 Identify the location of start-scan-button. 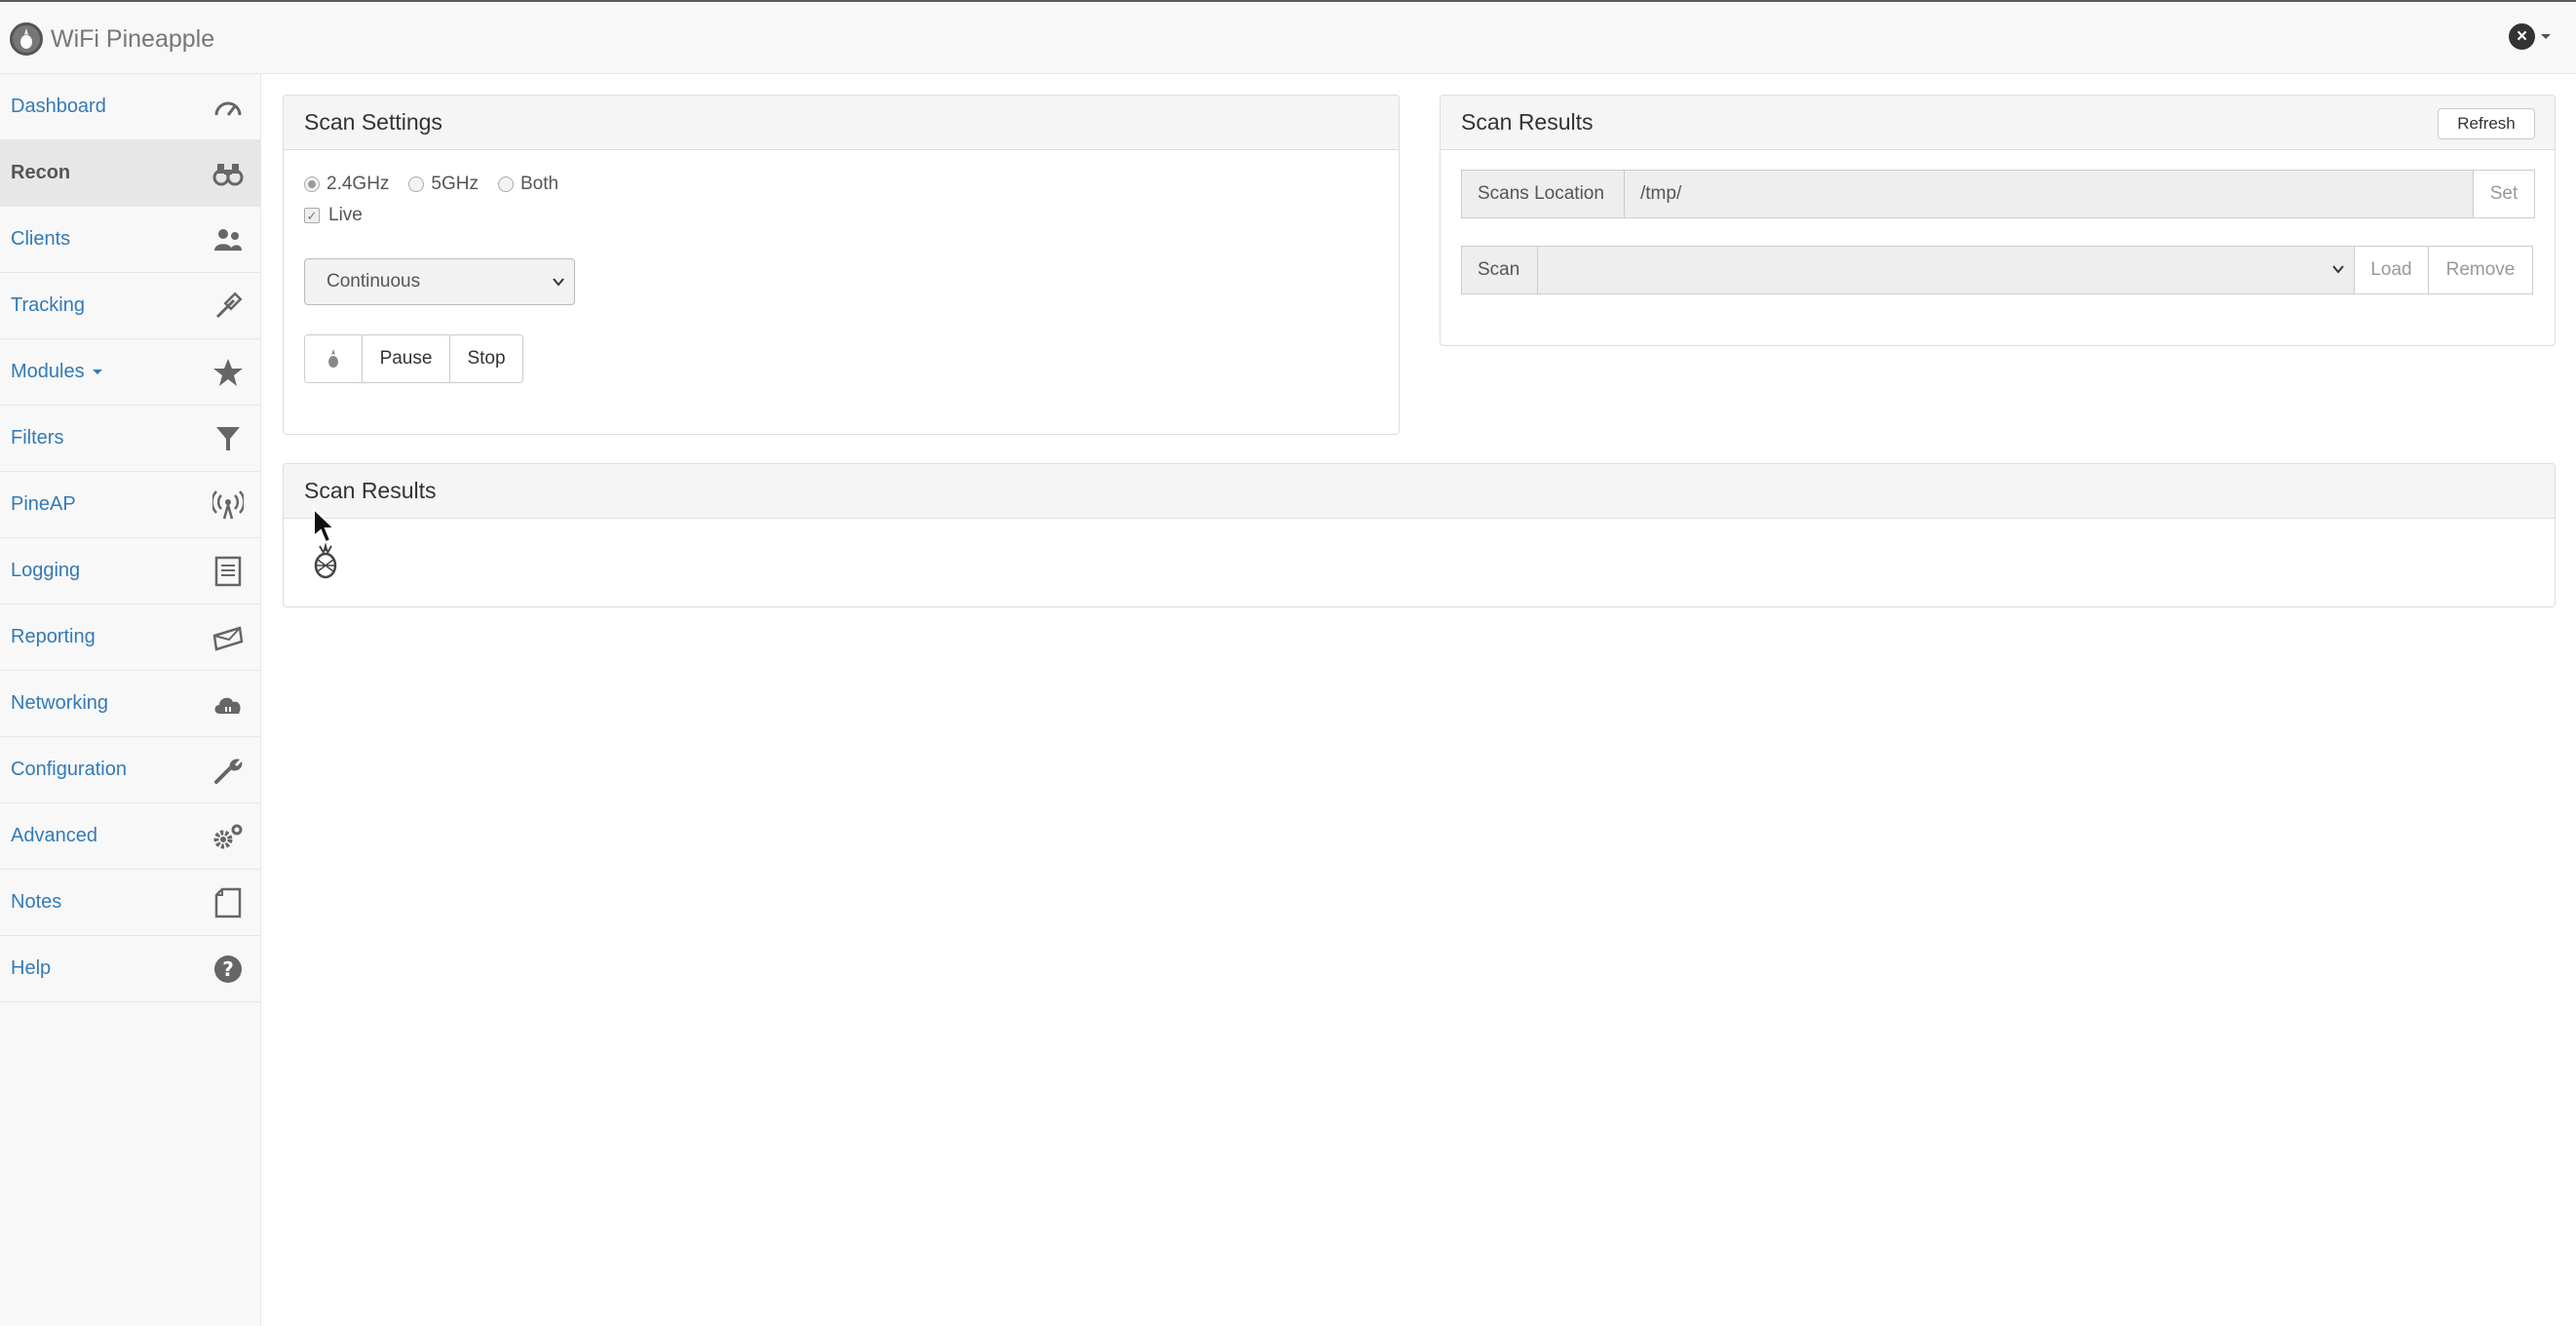
(333, 358).